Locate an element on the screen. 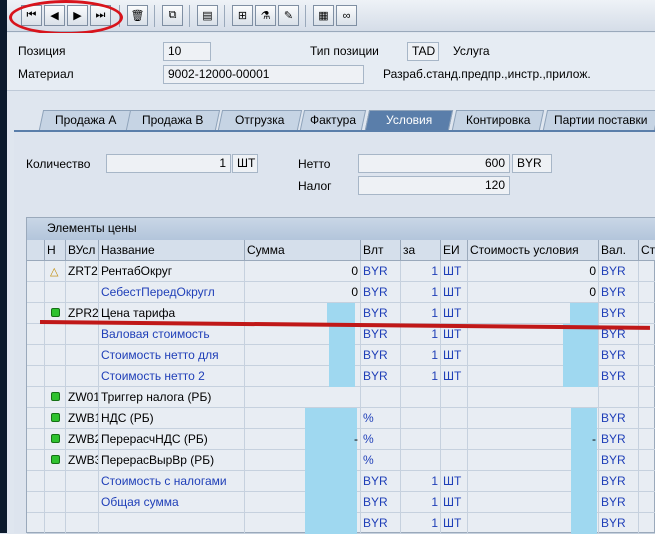  table-row: Общая сумма BYR 1 ШТ BYR is located at coordinates (341, 502).